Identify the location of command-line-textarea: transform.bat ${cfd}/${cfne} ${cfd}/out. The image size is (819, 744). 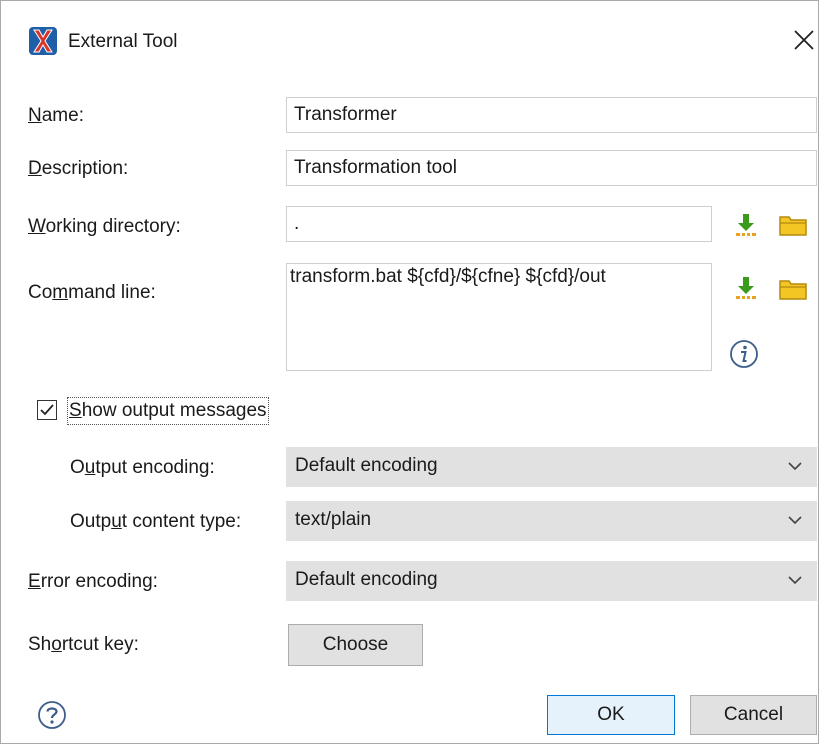
(499, 317).